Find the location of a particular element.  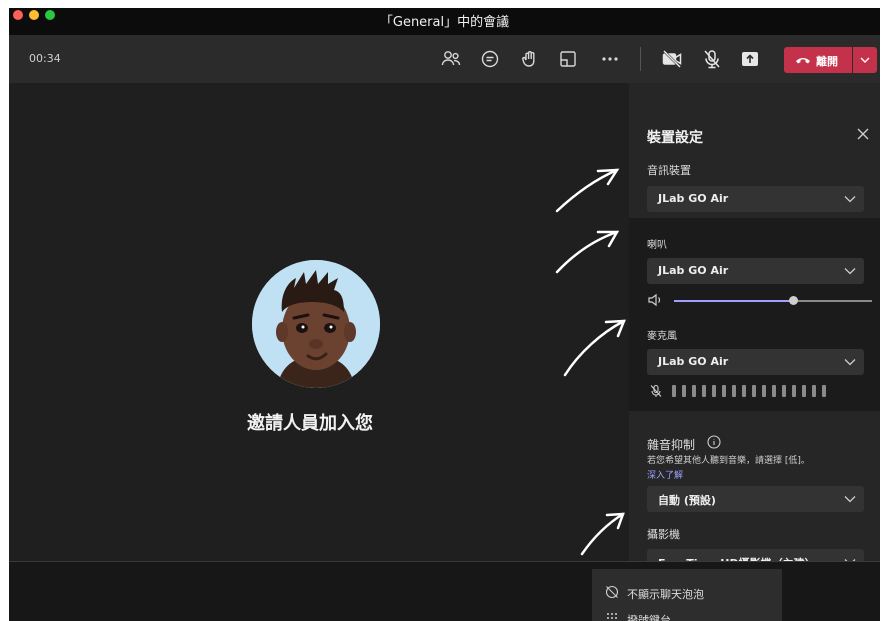

audio-device-value: JLab GO Air is located at coordinates (693, 198).